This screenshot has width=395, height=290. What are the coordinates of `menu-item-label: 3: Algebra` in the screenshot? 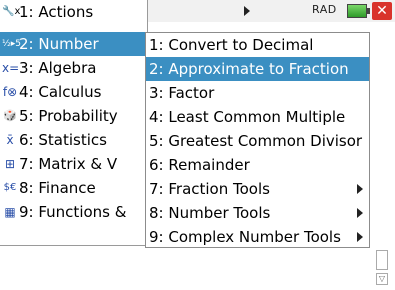 It's located at (58, 68).